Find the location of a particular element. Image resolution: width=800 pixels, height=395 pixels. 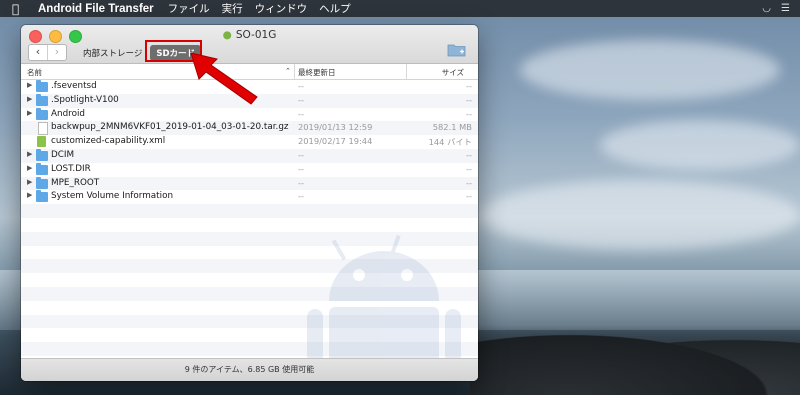

file-name: .fseventsd is located at coordinates (74, 86).